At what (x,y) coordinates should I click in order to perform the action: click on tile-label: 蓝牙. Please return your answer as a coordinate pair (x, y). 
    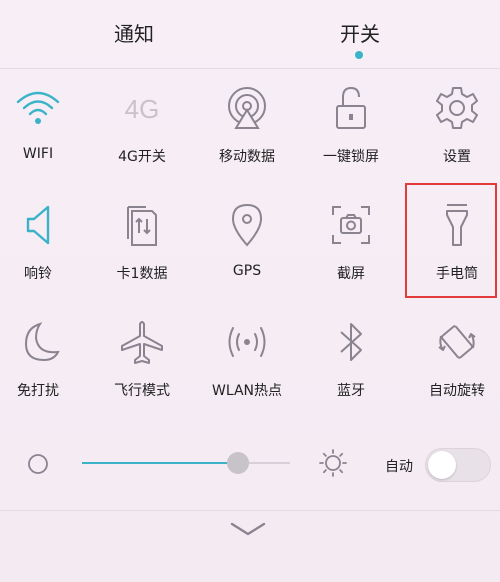
    Looking at the image, I should click on (351, 391).